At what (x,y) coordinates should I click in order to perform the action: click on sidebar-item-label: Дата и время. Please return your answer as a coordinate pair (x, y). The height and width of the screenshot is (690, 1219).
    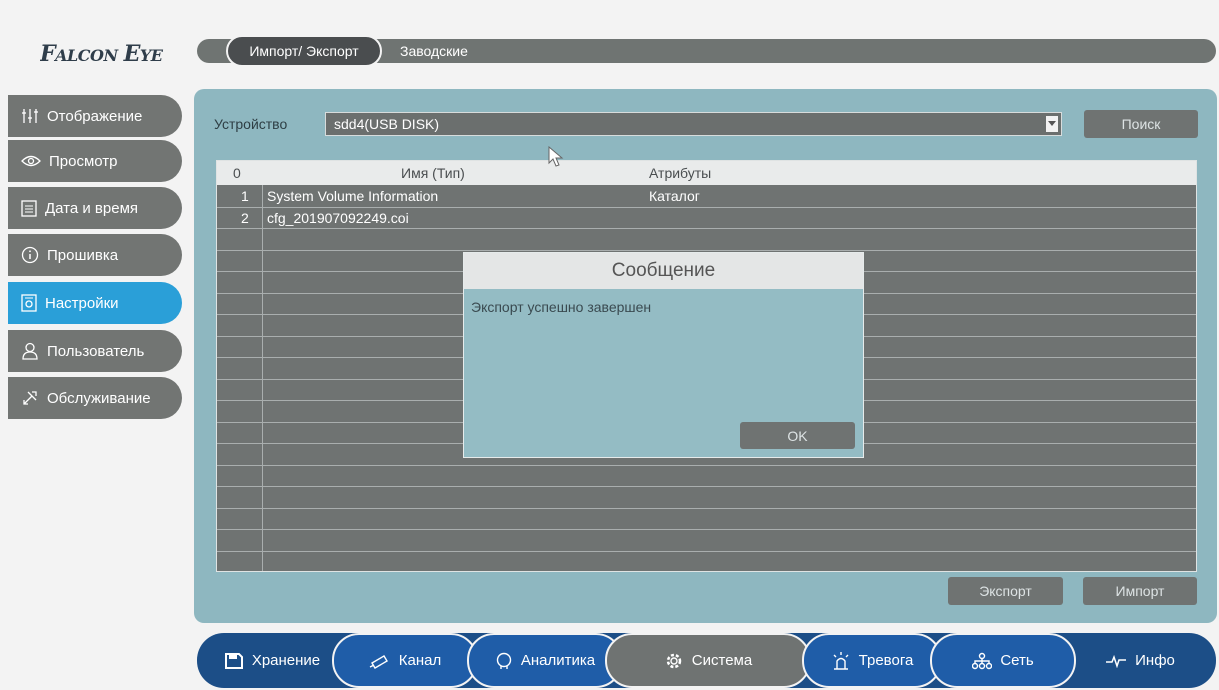
    Looking at the image, I should click on (92, 208).